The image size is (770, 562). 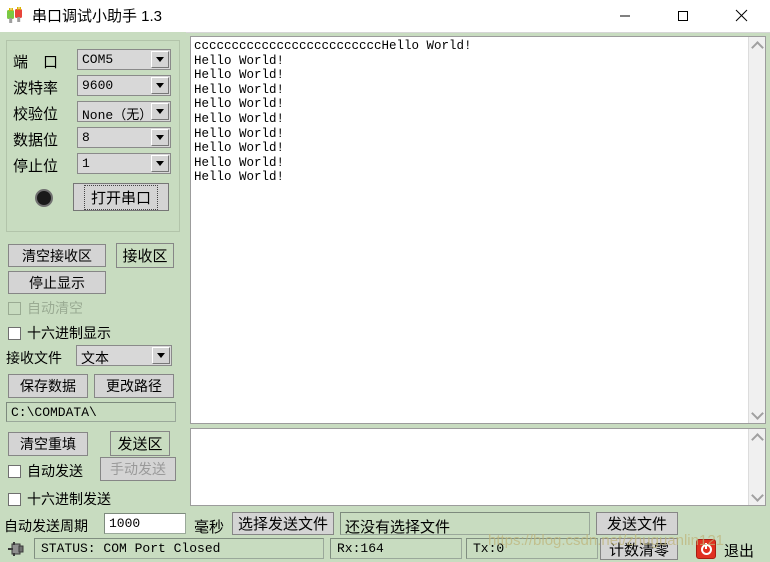 I want to click on reset-counter-button: 计数清零, so click(x=639, y=549).